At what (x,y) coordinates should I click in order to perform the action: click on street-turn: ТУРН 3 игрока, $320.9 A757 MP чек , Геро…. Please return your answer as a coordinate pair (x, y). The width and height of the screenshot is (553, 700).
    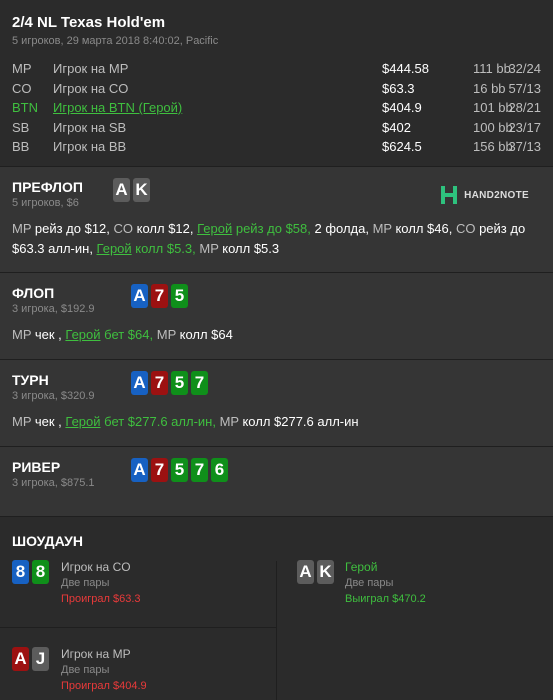
    Looking at the image, I should click on (276, 402).